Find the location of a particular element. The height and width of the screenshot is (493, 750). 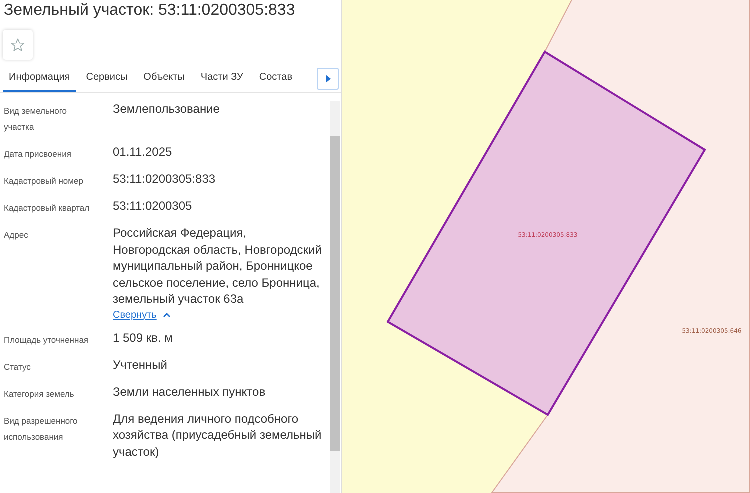

tab: Объекты is located at coordinates (164, 80).